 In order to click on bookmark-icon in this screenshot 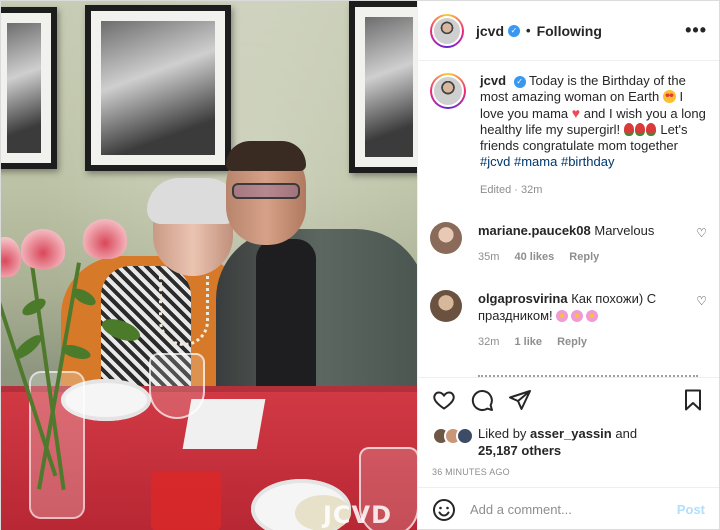, I will do `click(693, 400)`.